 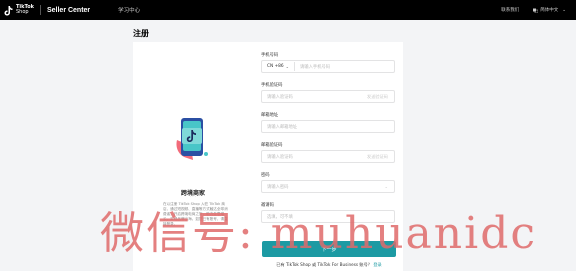 I want to click on login-link: 登录, so click(x=377, y=264).